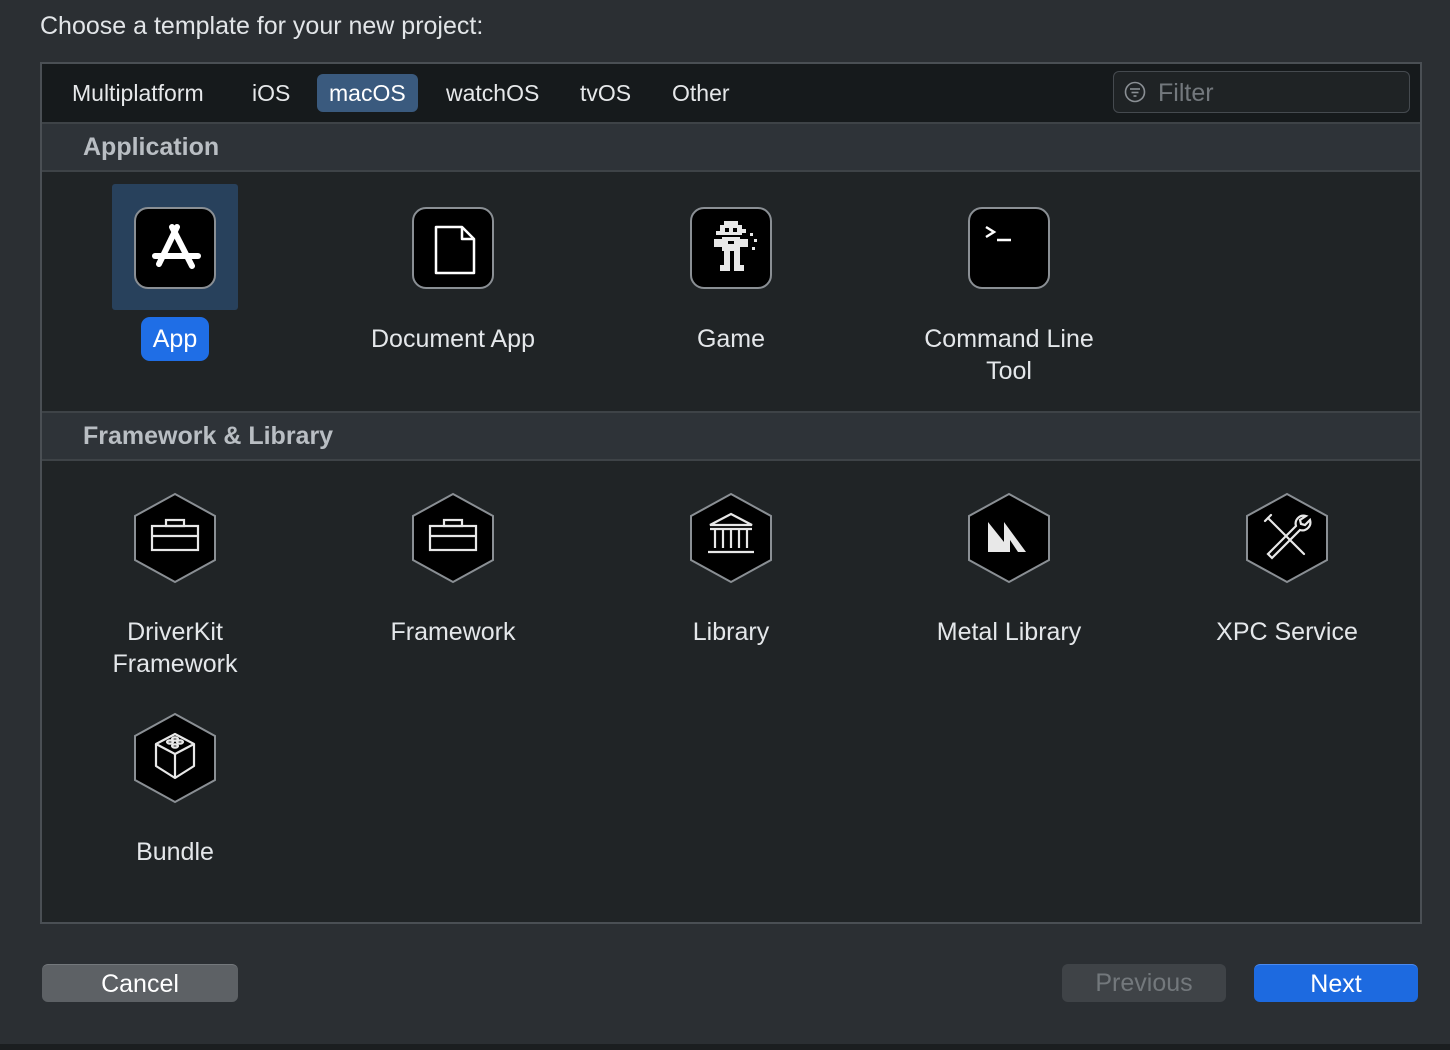 Image resolution: width=1450 pixels, height=1050 pixels. I want to click on framework-icon-wrap, so click(453, 538).